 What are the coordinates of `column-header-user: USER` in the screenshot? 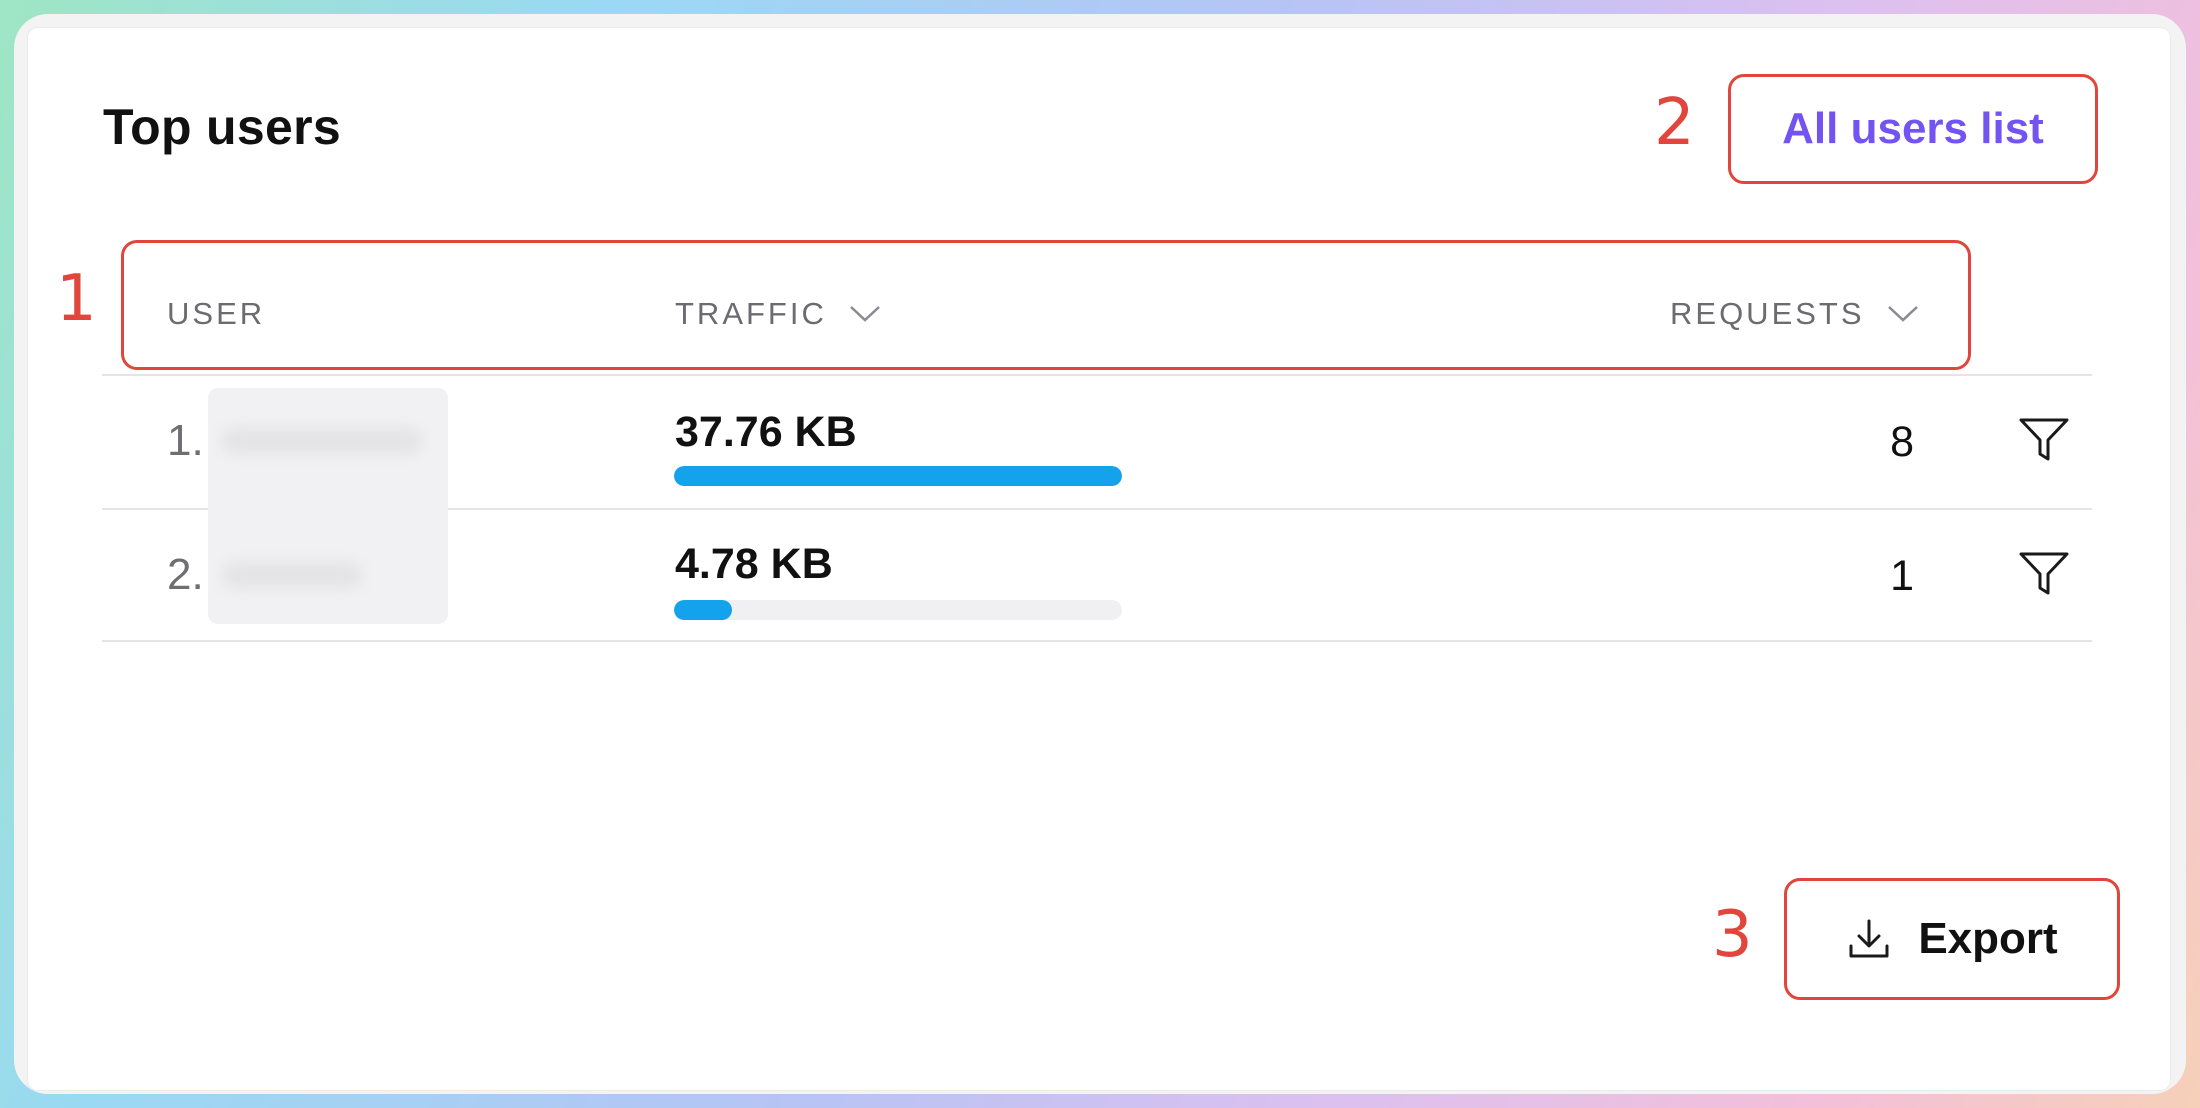 It's located at (216, 314).